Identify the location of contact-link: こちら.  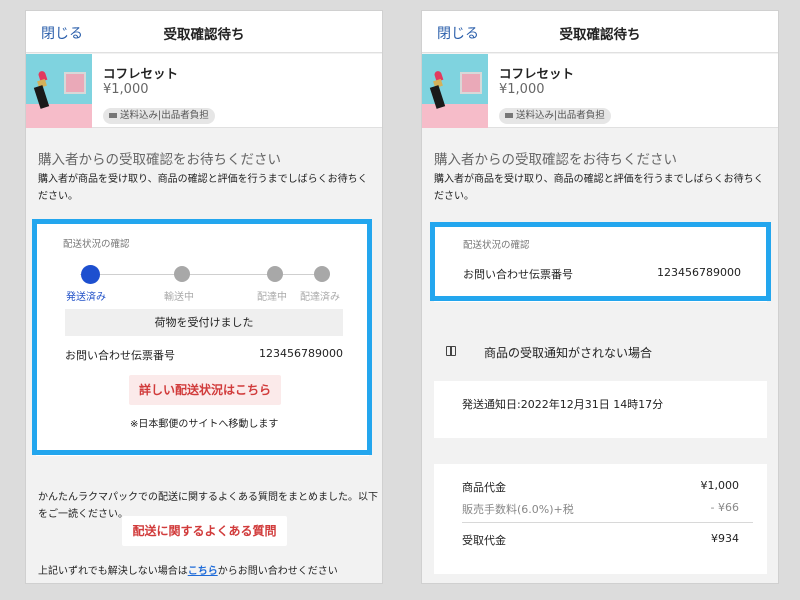
(203, 571).